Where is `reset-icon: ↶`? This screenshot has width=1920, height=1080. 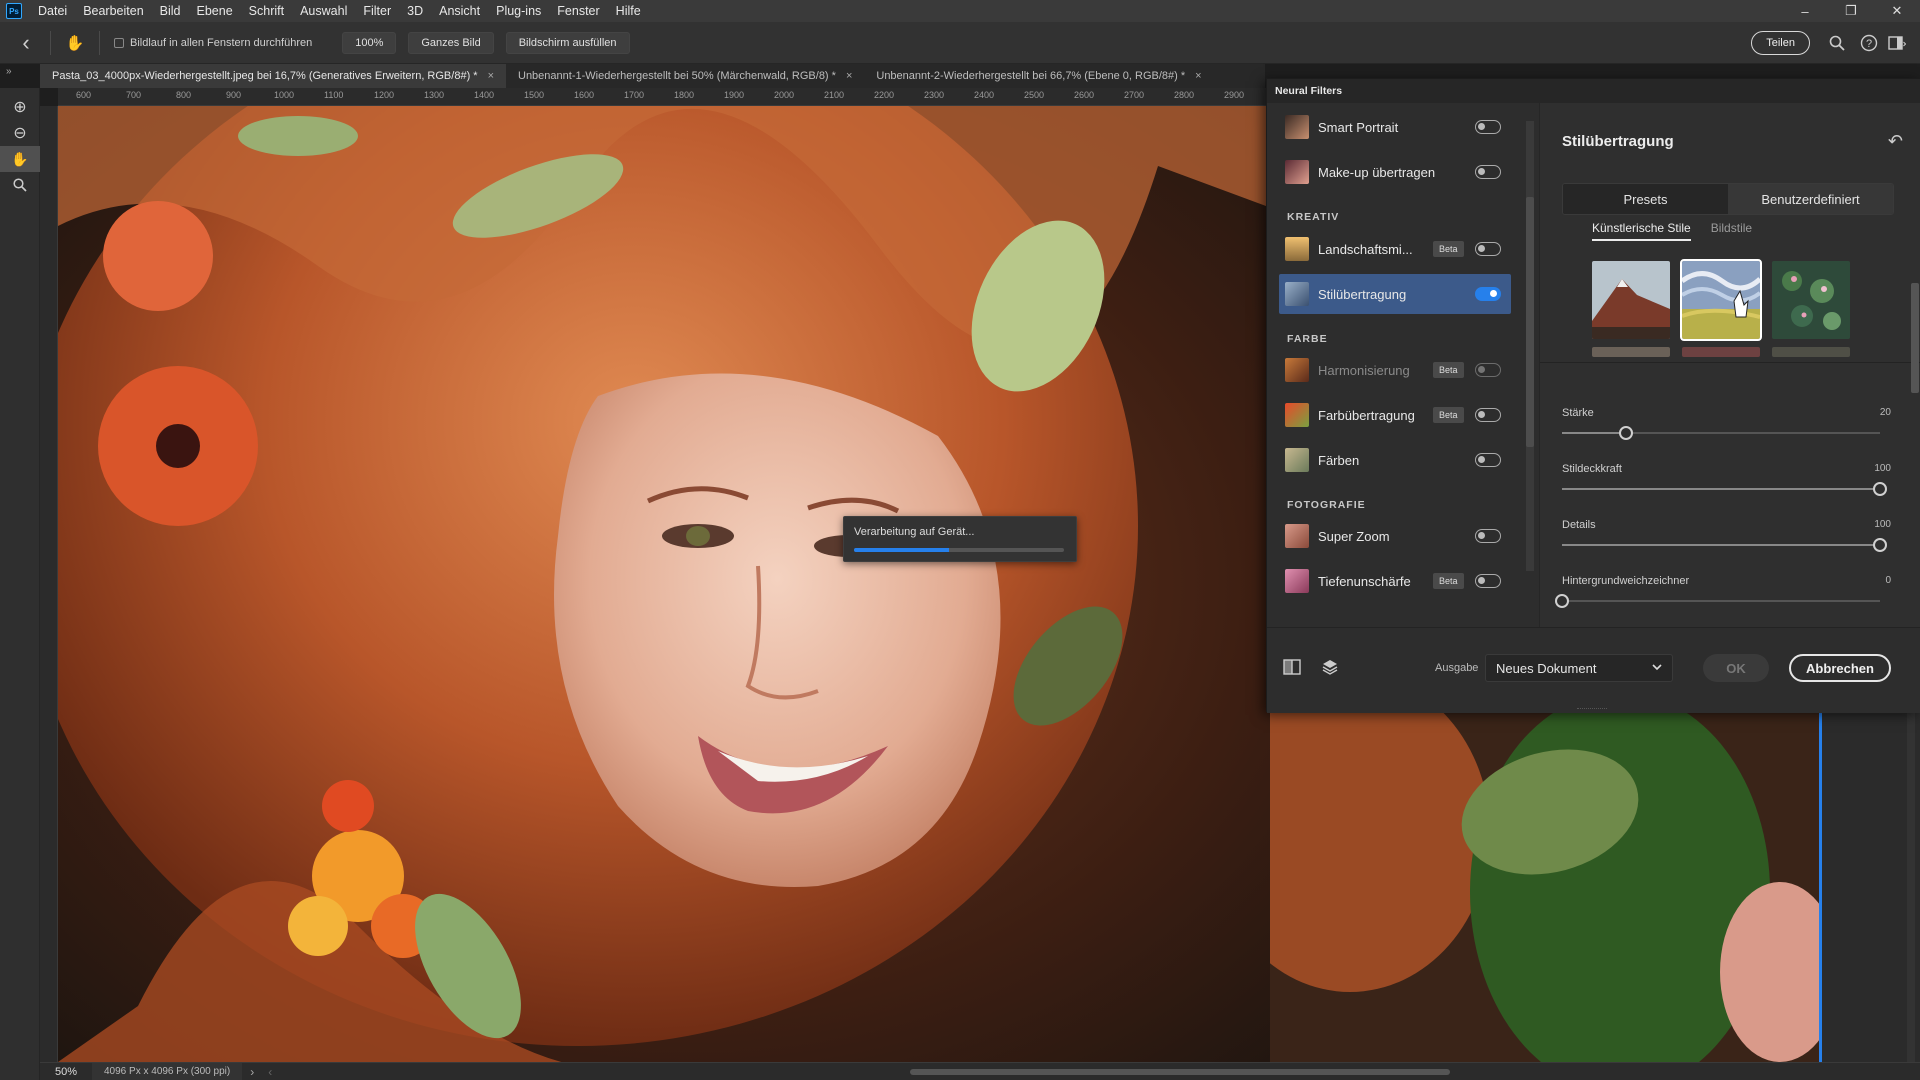 reset-icon: ↶ is located at coordinates (1895, 141).